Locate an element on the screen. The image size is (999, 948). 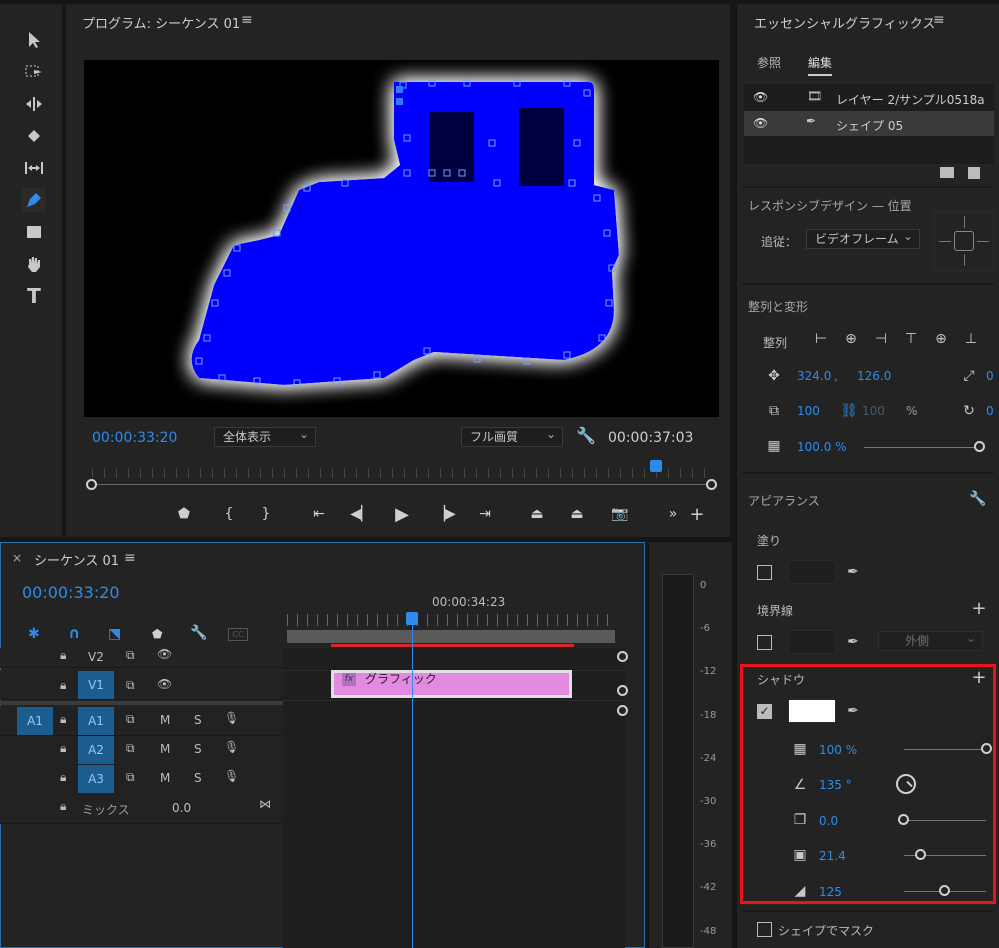
angle-dial is located at coordinates (906, 784).